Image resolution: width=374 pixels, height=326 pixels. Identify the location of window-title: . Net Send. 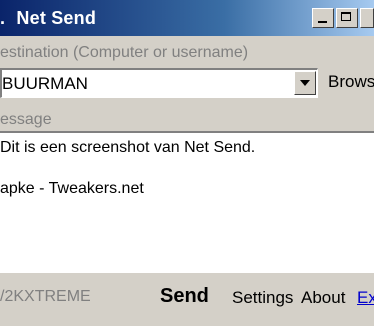
(48, 18).